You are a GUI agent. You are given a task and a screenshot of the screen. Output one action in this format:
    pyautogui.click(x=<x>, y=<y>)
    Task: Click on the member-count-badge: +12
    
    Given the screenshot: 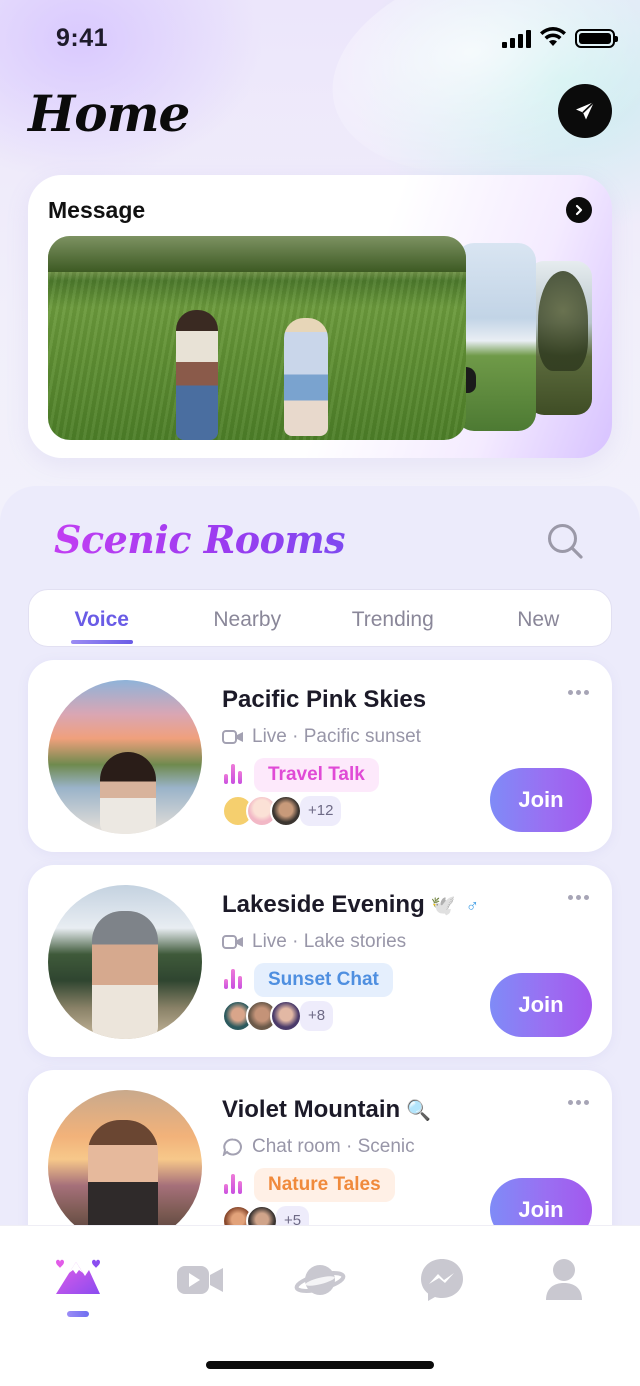 What is the action you would take?
    pyautogui.click(x=321, y=811)
    